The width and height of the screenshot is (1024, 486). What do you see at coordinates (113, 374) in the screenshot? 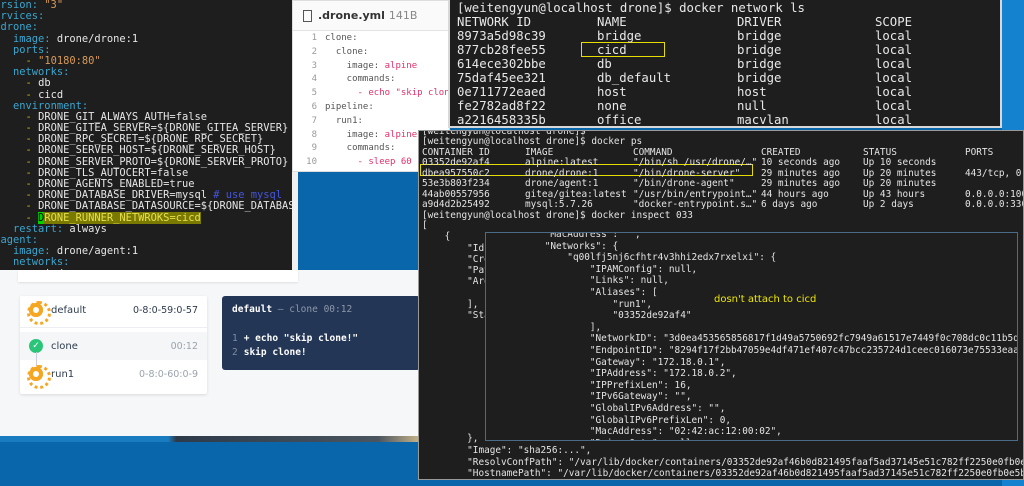
I see `step-run1: run1 0-8:0-60:0-9` at bounding box center [113, 374].